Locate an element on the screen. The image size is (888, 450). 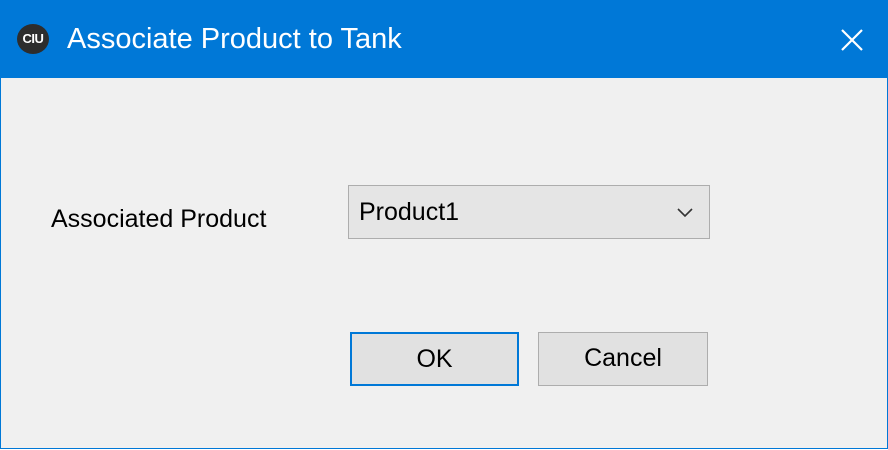
associated-product-dropdown: Product1 is located at coordinates (529, 212).